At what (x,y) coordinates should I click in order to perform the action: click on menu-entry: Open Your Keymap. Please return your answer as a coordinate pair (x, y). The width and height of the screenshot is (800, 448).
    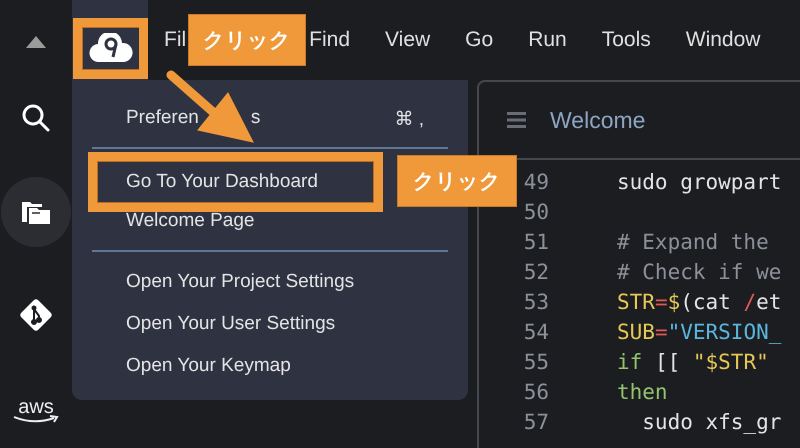
    Looking at the image, I should click on (208, 366).